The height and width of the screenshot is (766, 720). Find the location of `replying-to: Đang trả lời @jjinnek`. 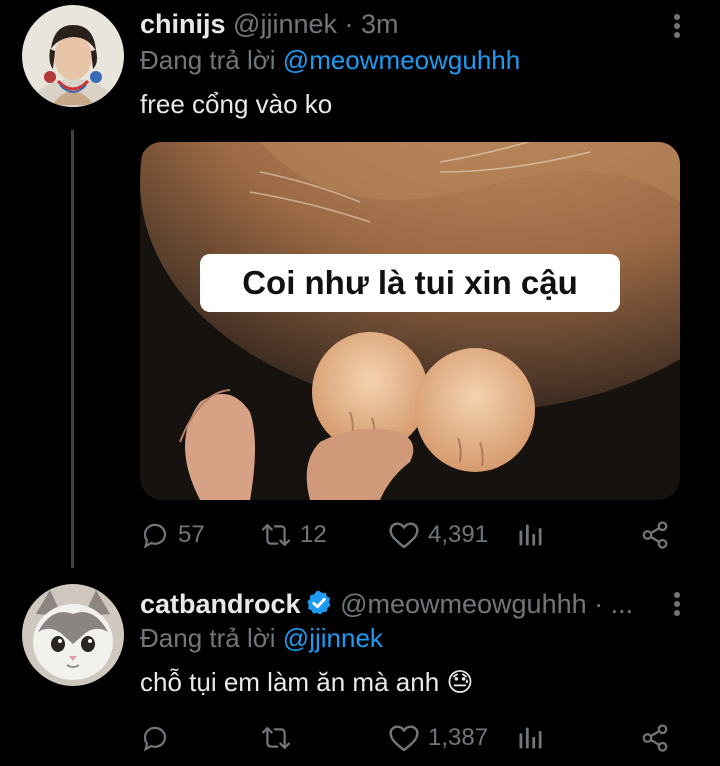

replying-to: Đang trả lời @jjinnek is located at coordinates (261, 638).